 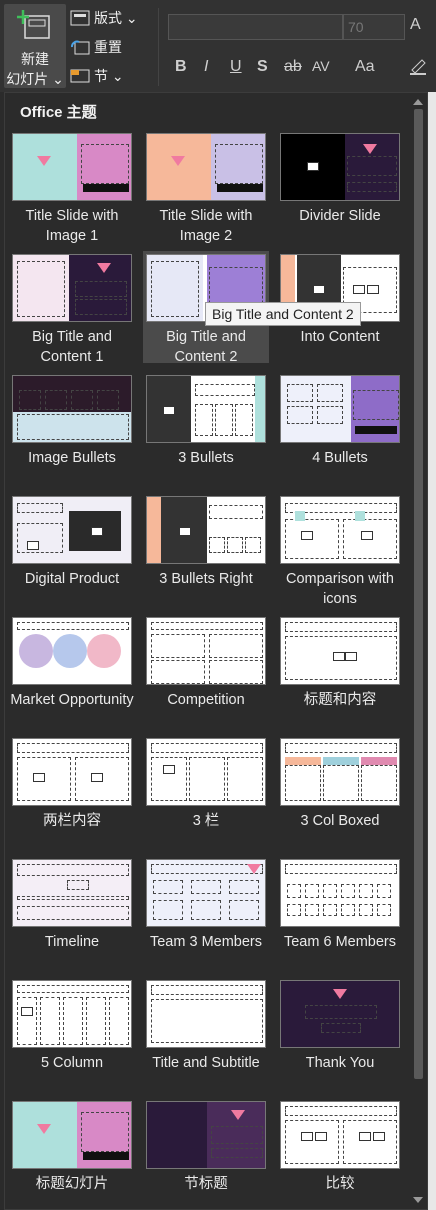 I want to click on layout-item: 3 栏, so click(x=206, y=791).